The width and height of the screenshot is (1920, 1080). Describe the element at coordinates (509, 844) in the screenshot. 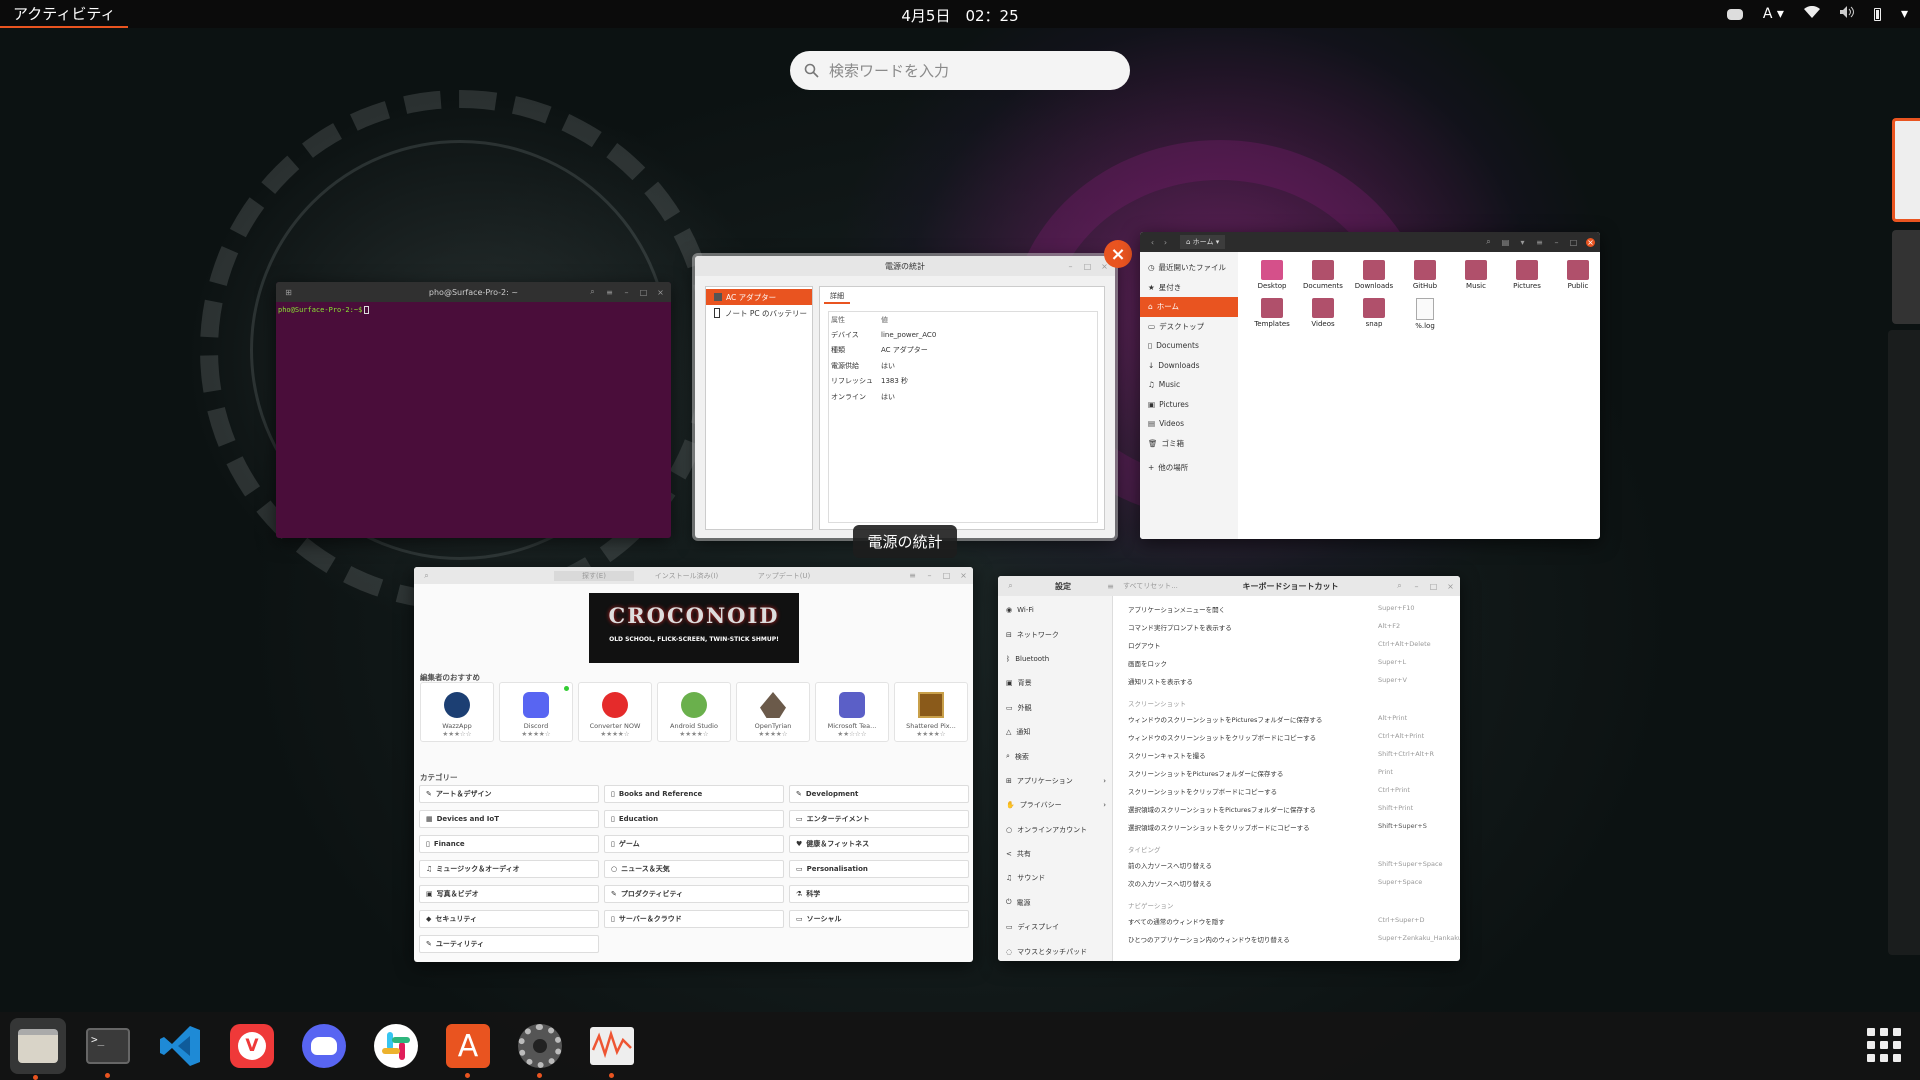

I see `category-finance: ▯ Finance` at that location.